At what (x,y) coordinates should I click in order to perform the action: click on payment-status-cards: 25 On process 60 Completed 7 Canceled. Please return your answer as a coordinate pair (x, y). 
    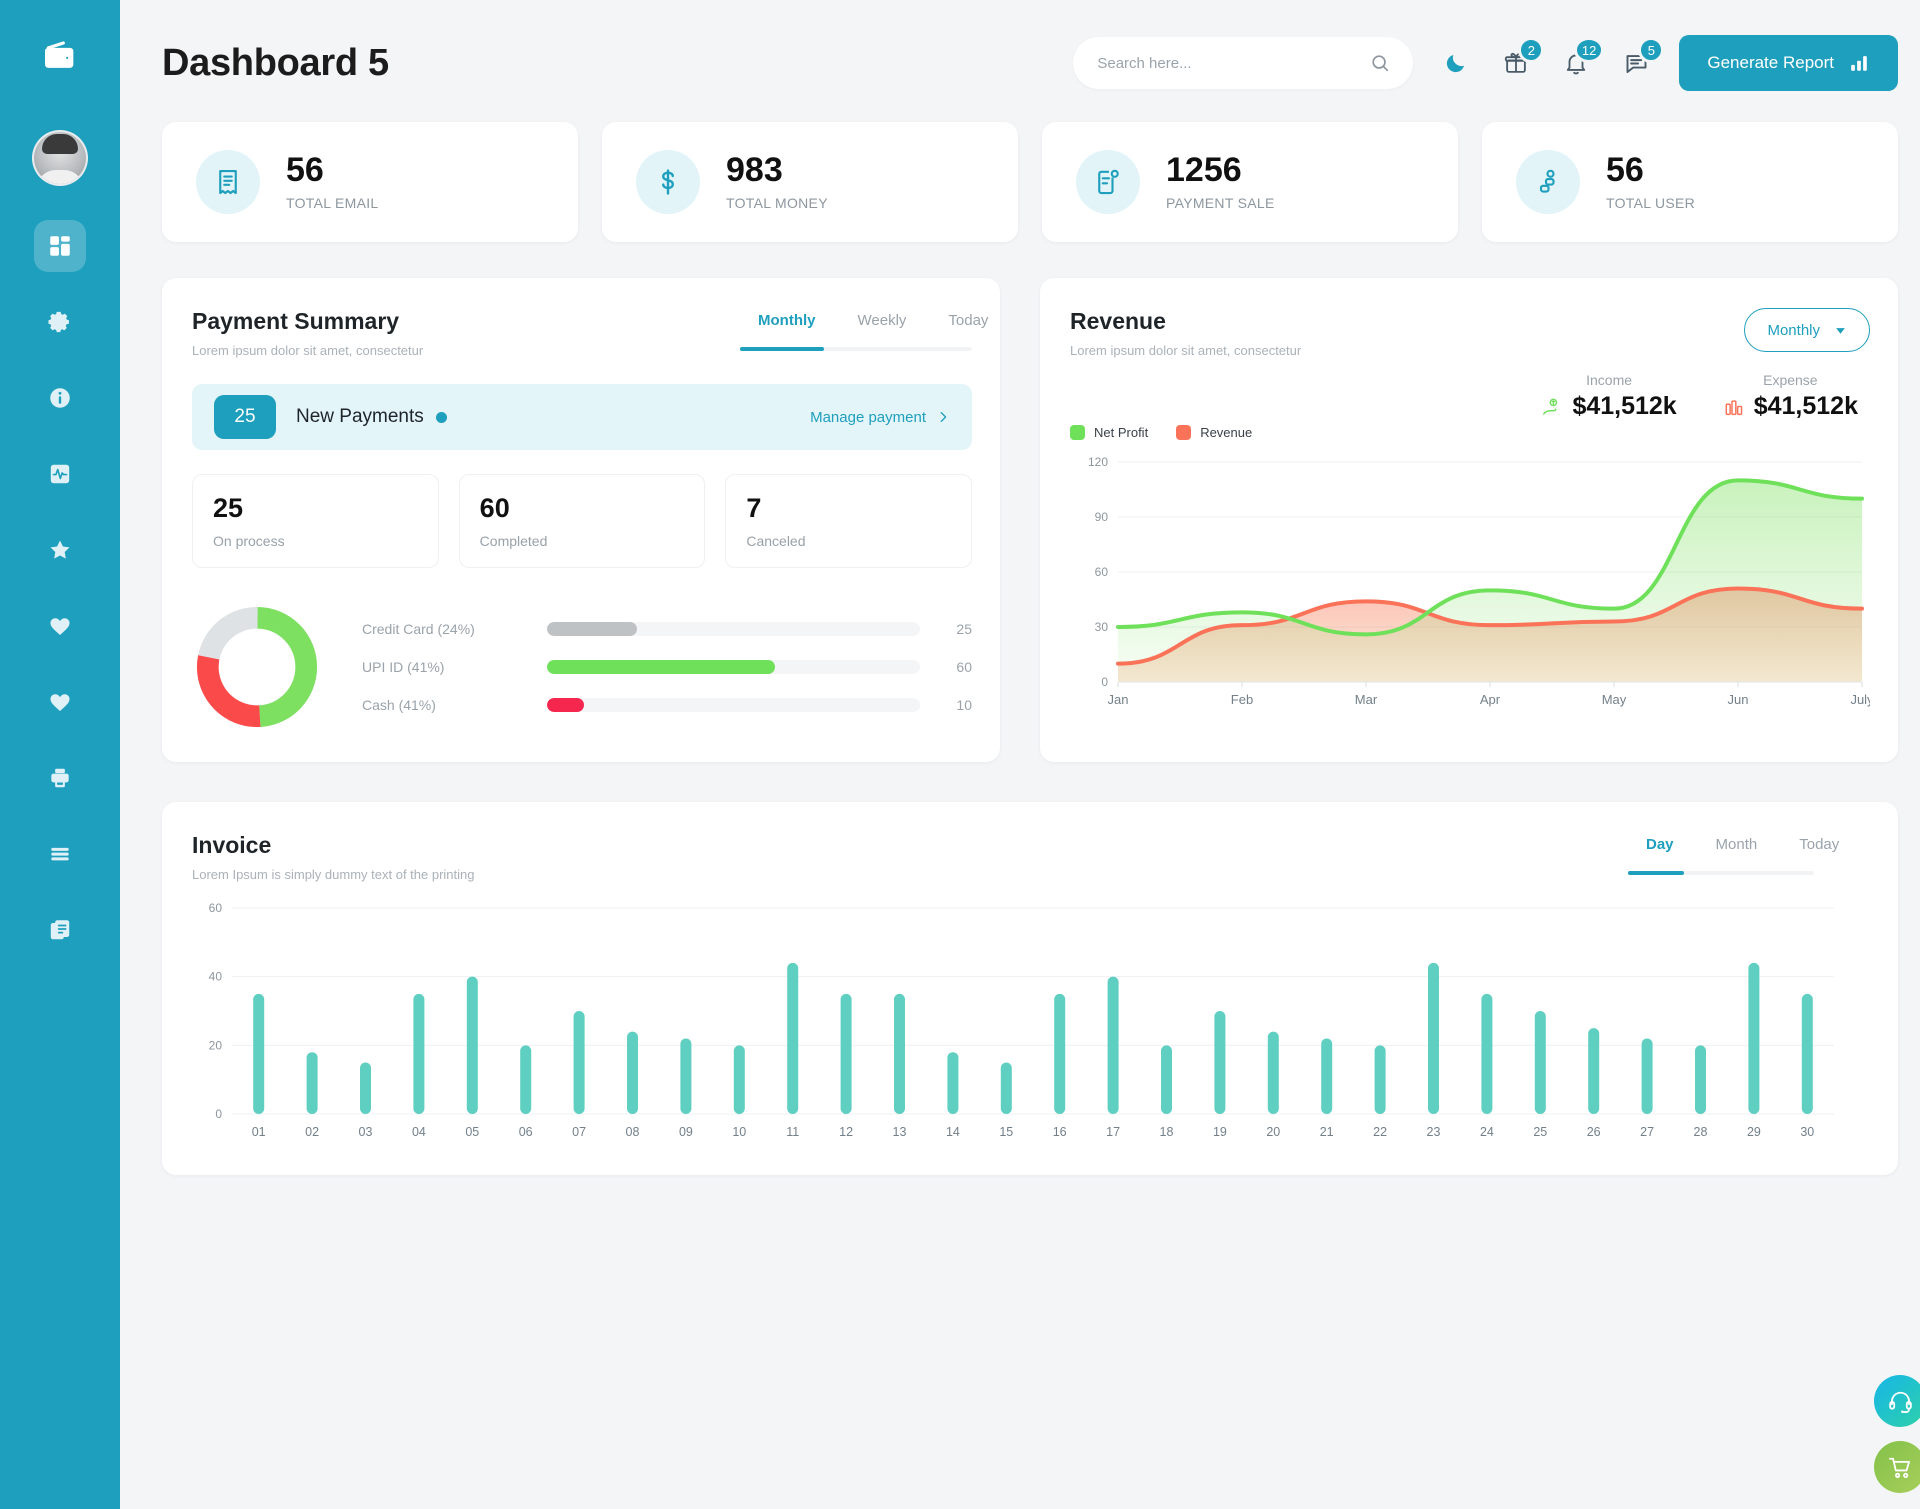
    Looking at the image, I should click on (582, 521).